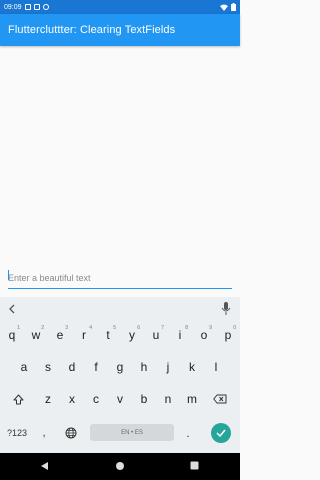  I want to click on key-row-4: ?123 , EN • ES ., so click(120, 433).